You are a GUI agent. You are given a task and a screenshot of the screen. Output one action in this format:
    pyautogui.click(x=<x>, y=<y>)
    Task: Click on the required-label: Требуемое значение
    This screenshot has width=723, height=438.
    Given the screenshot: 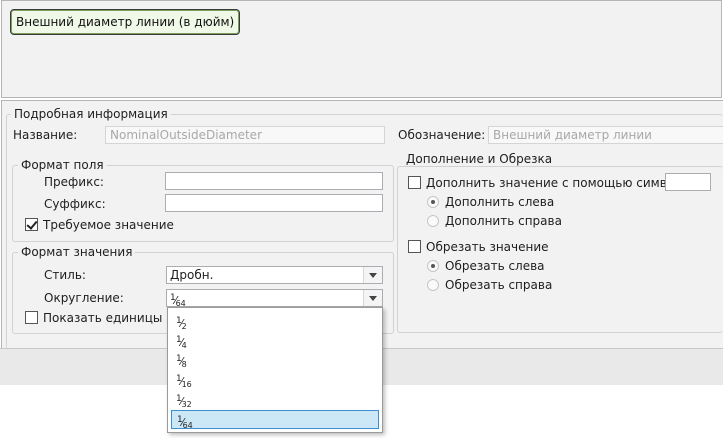 What is the action you would take?
    pyautogui.click(x=108, y=225)
    